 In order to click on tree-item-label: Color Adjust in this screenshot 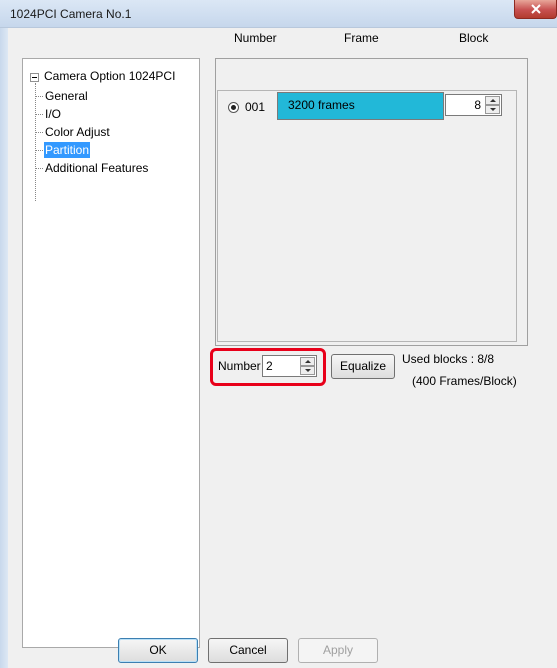, I will do `click(77, 132)`.